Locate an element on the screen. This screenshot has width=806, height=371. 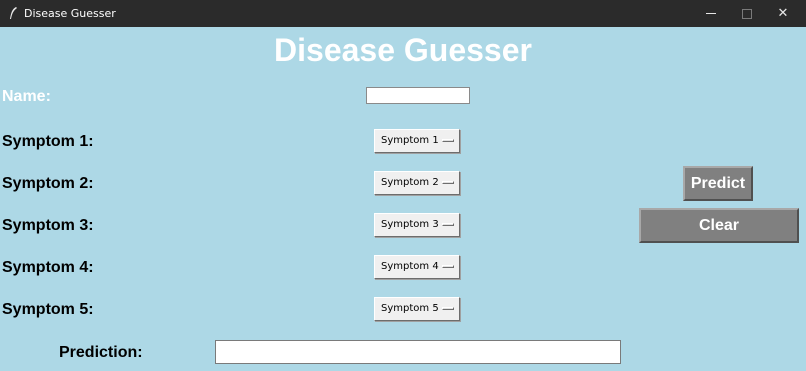
close-icon: ✕ is located at coordinates (783, 13).